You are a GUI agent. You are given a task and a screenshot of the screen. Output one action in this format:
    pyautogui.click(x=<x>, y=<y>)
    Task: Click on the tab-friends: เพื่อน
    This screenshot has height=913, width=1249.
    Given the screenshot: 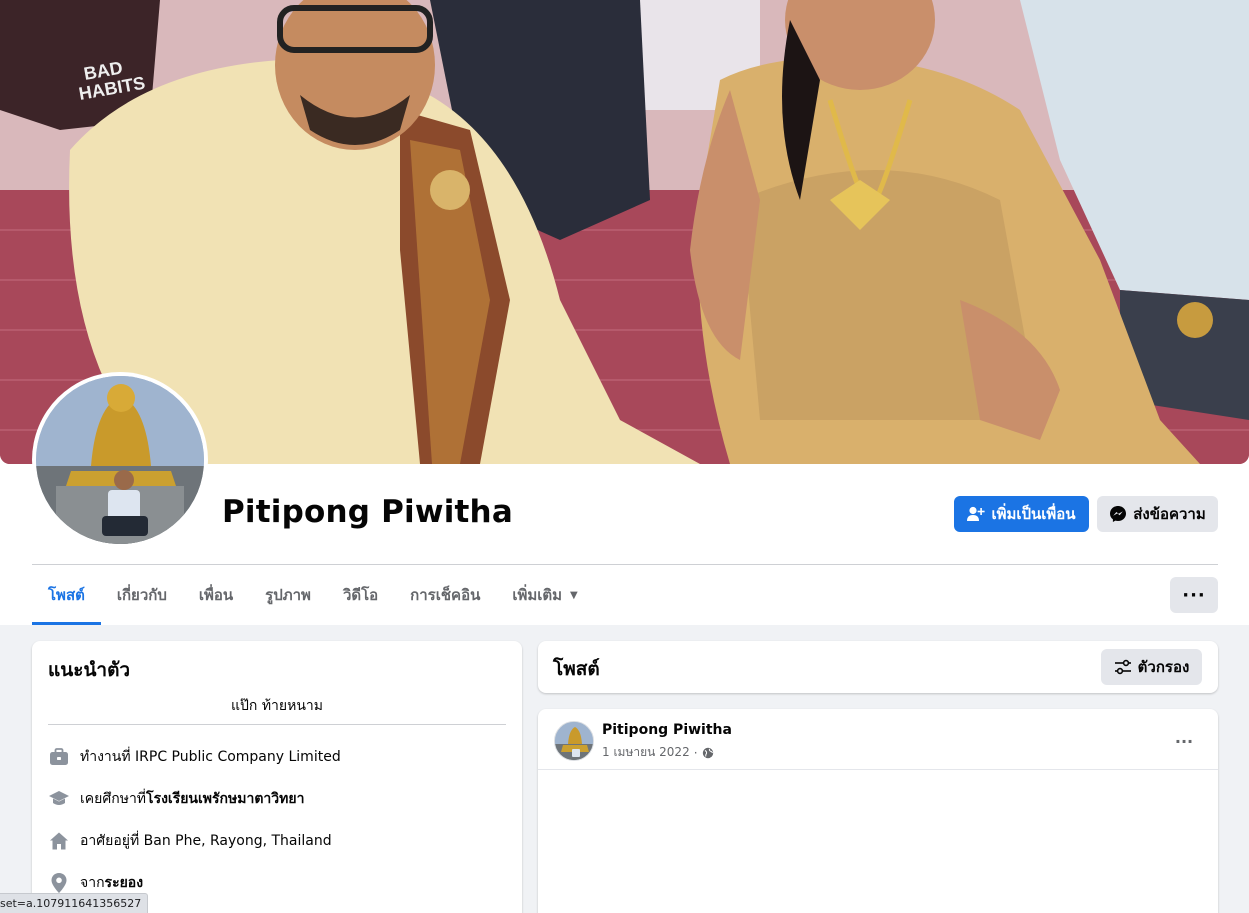 What is the action you would take?
    pyautogui.click(x=216, y=595)
    